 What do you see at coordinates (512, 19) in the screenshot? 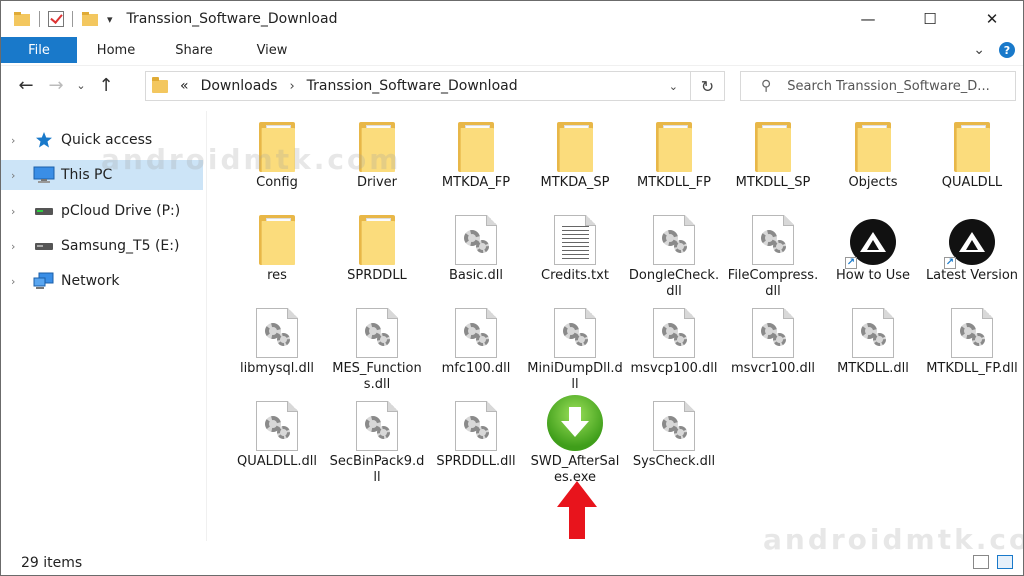
I see `title-bar: ▾ Transsion_Software_Download — ☐ ✕` at bounding box center [512, 19].